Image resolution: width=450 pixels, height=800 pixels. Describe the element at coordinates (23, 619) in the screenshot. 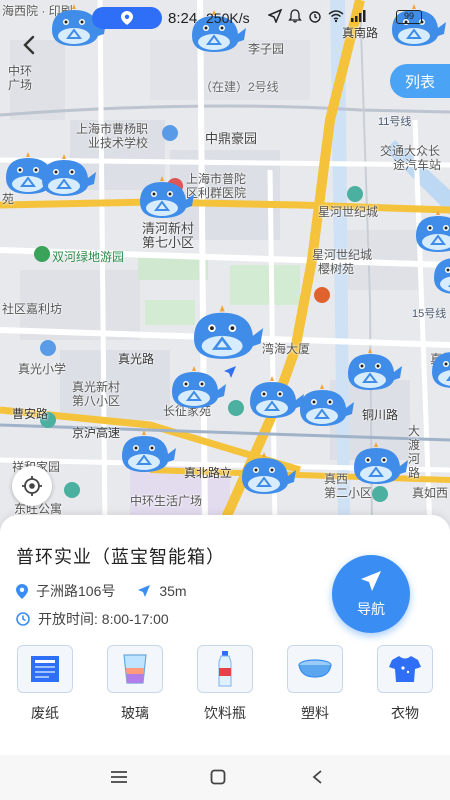

I see `clock-icon` at that location.